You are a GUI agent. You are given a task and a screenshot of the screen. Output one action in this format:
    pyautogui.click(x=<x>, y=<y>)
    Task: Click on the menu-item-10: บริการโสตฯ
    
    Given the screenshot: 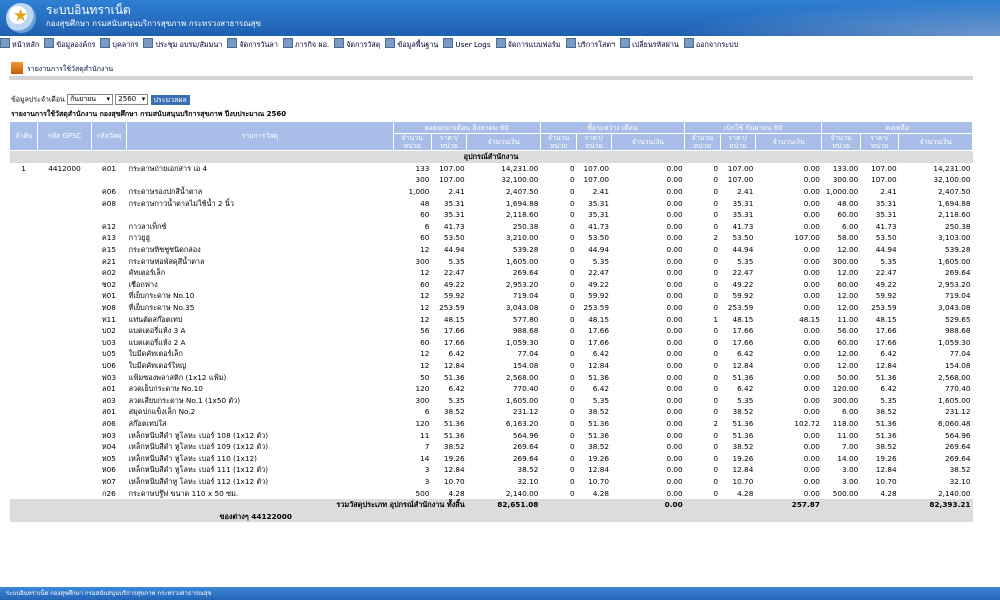 What is the action you would take?
    pyautogui.click(x=590, y=44)
    